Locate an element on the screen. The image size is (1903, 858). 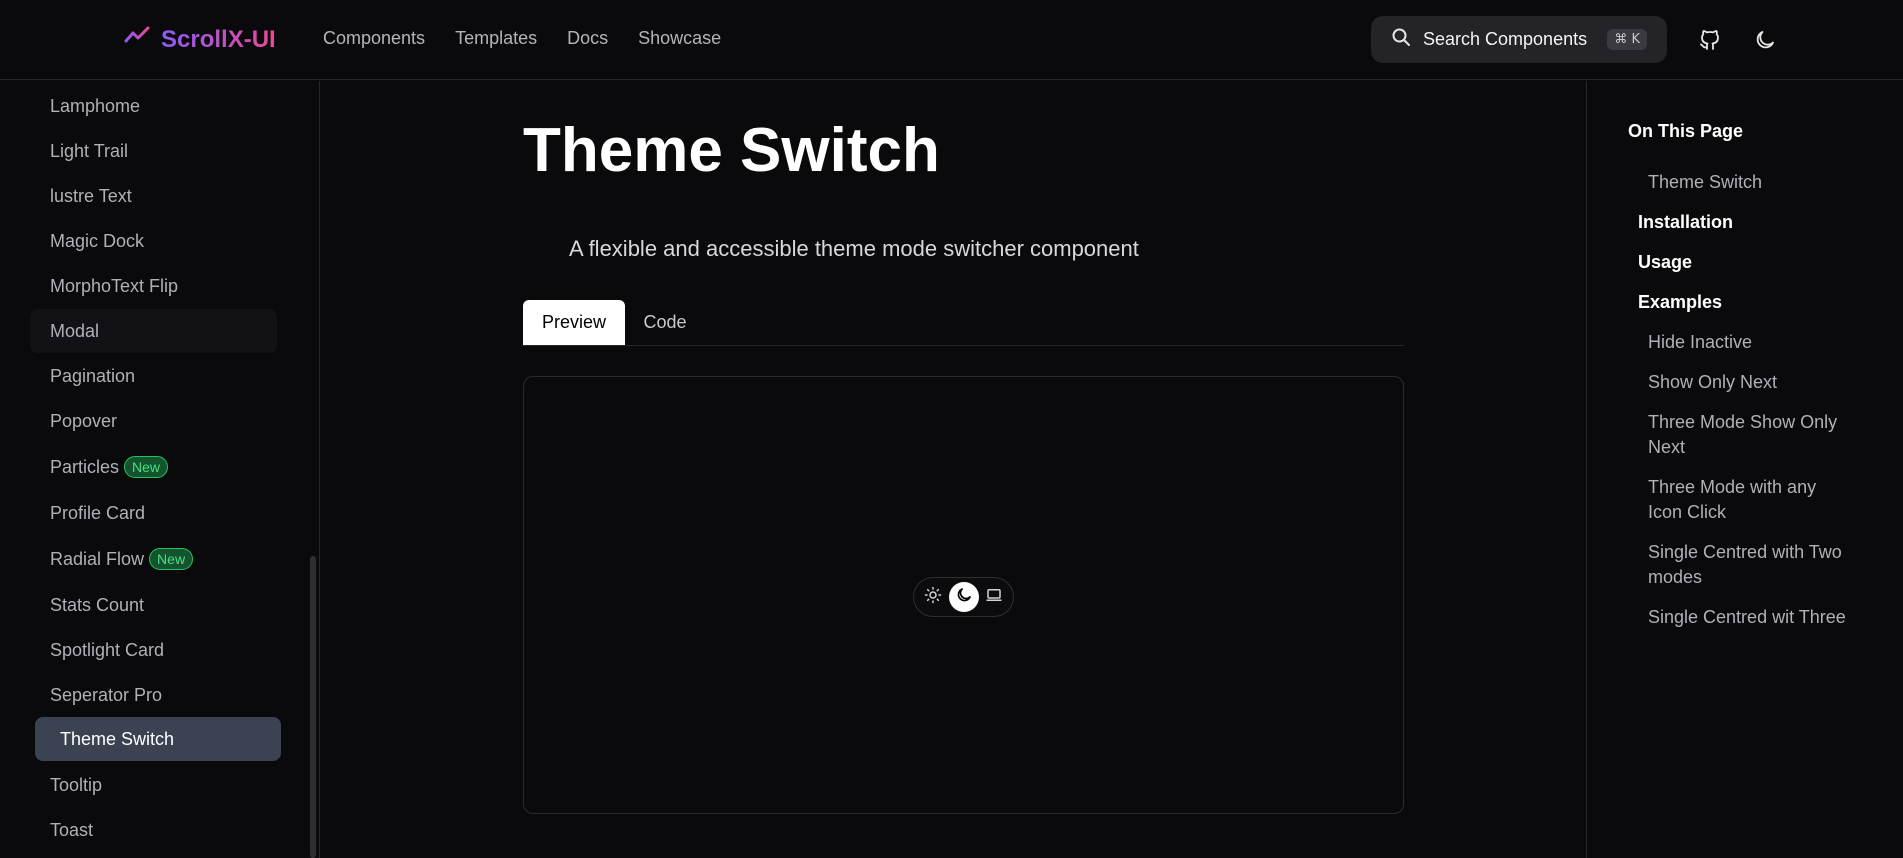
sidebar-item-seperator-pro: Seperator Pro is located at coordinates (153, 695).